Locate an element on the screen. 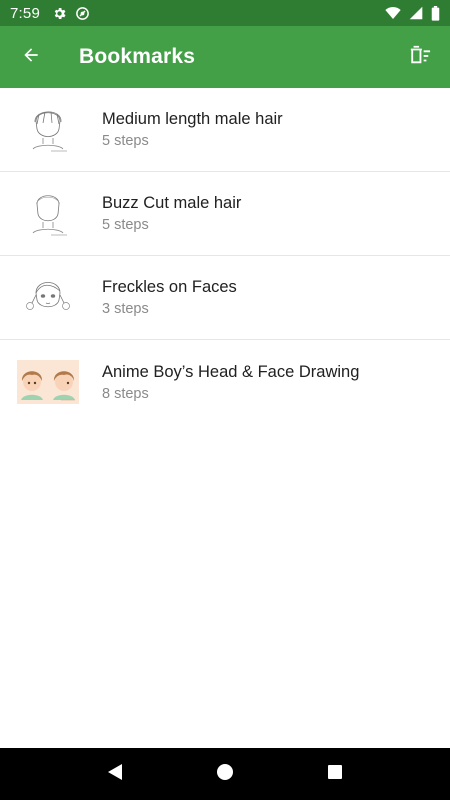  wifi-icon is located at coordinates (393, 13).